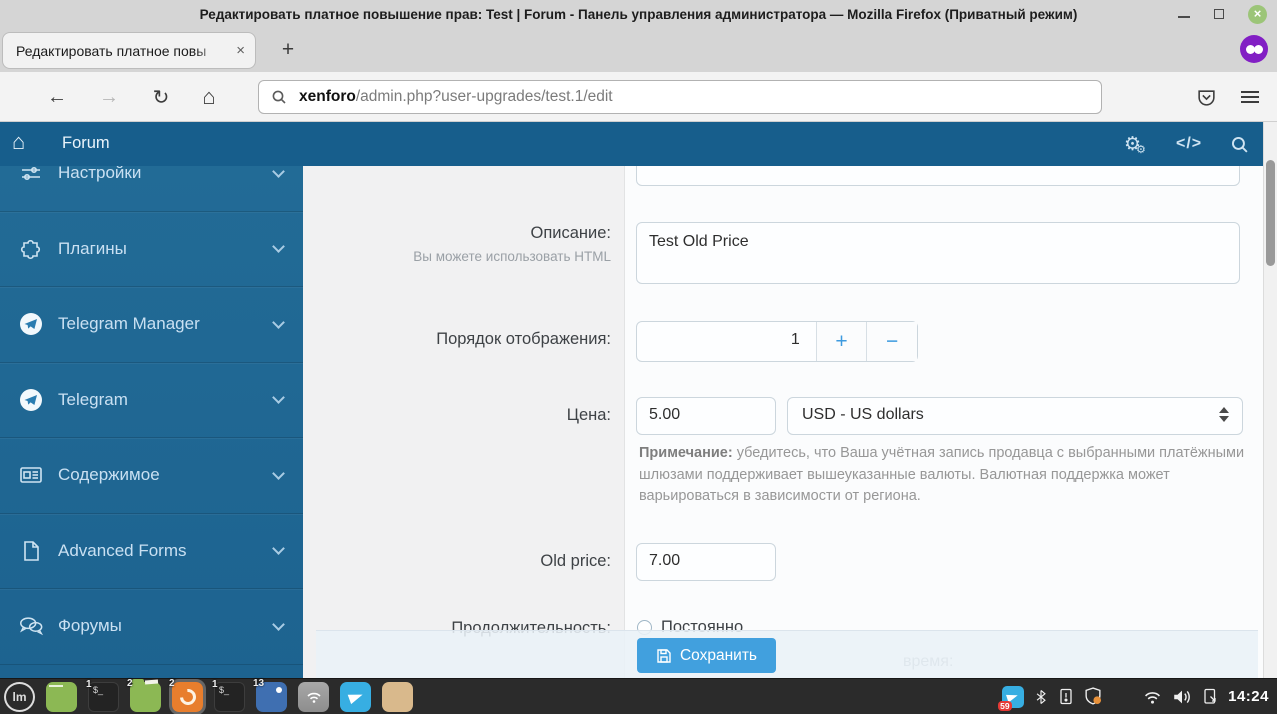  What do you see at coordinates (1250, 97) in the screenshot?
I see `menu-icon` at bounding box center [1250, 97].